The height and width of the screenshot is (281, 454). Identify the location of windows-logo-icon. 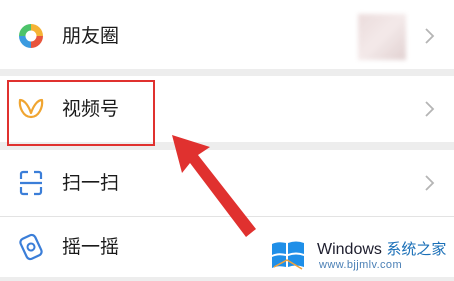
(288, 255).